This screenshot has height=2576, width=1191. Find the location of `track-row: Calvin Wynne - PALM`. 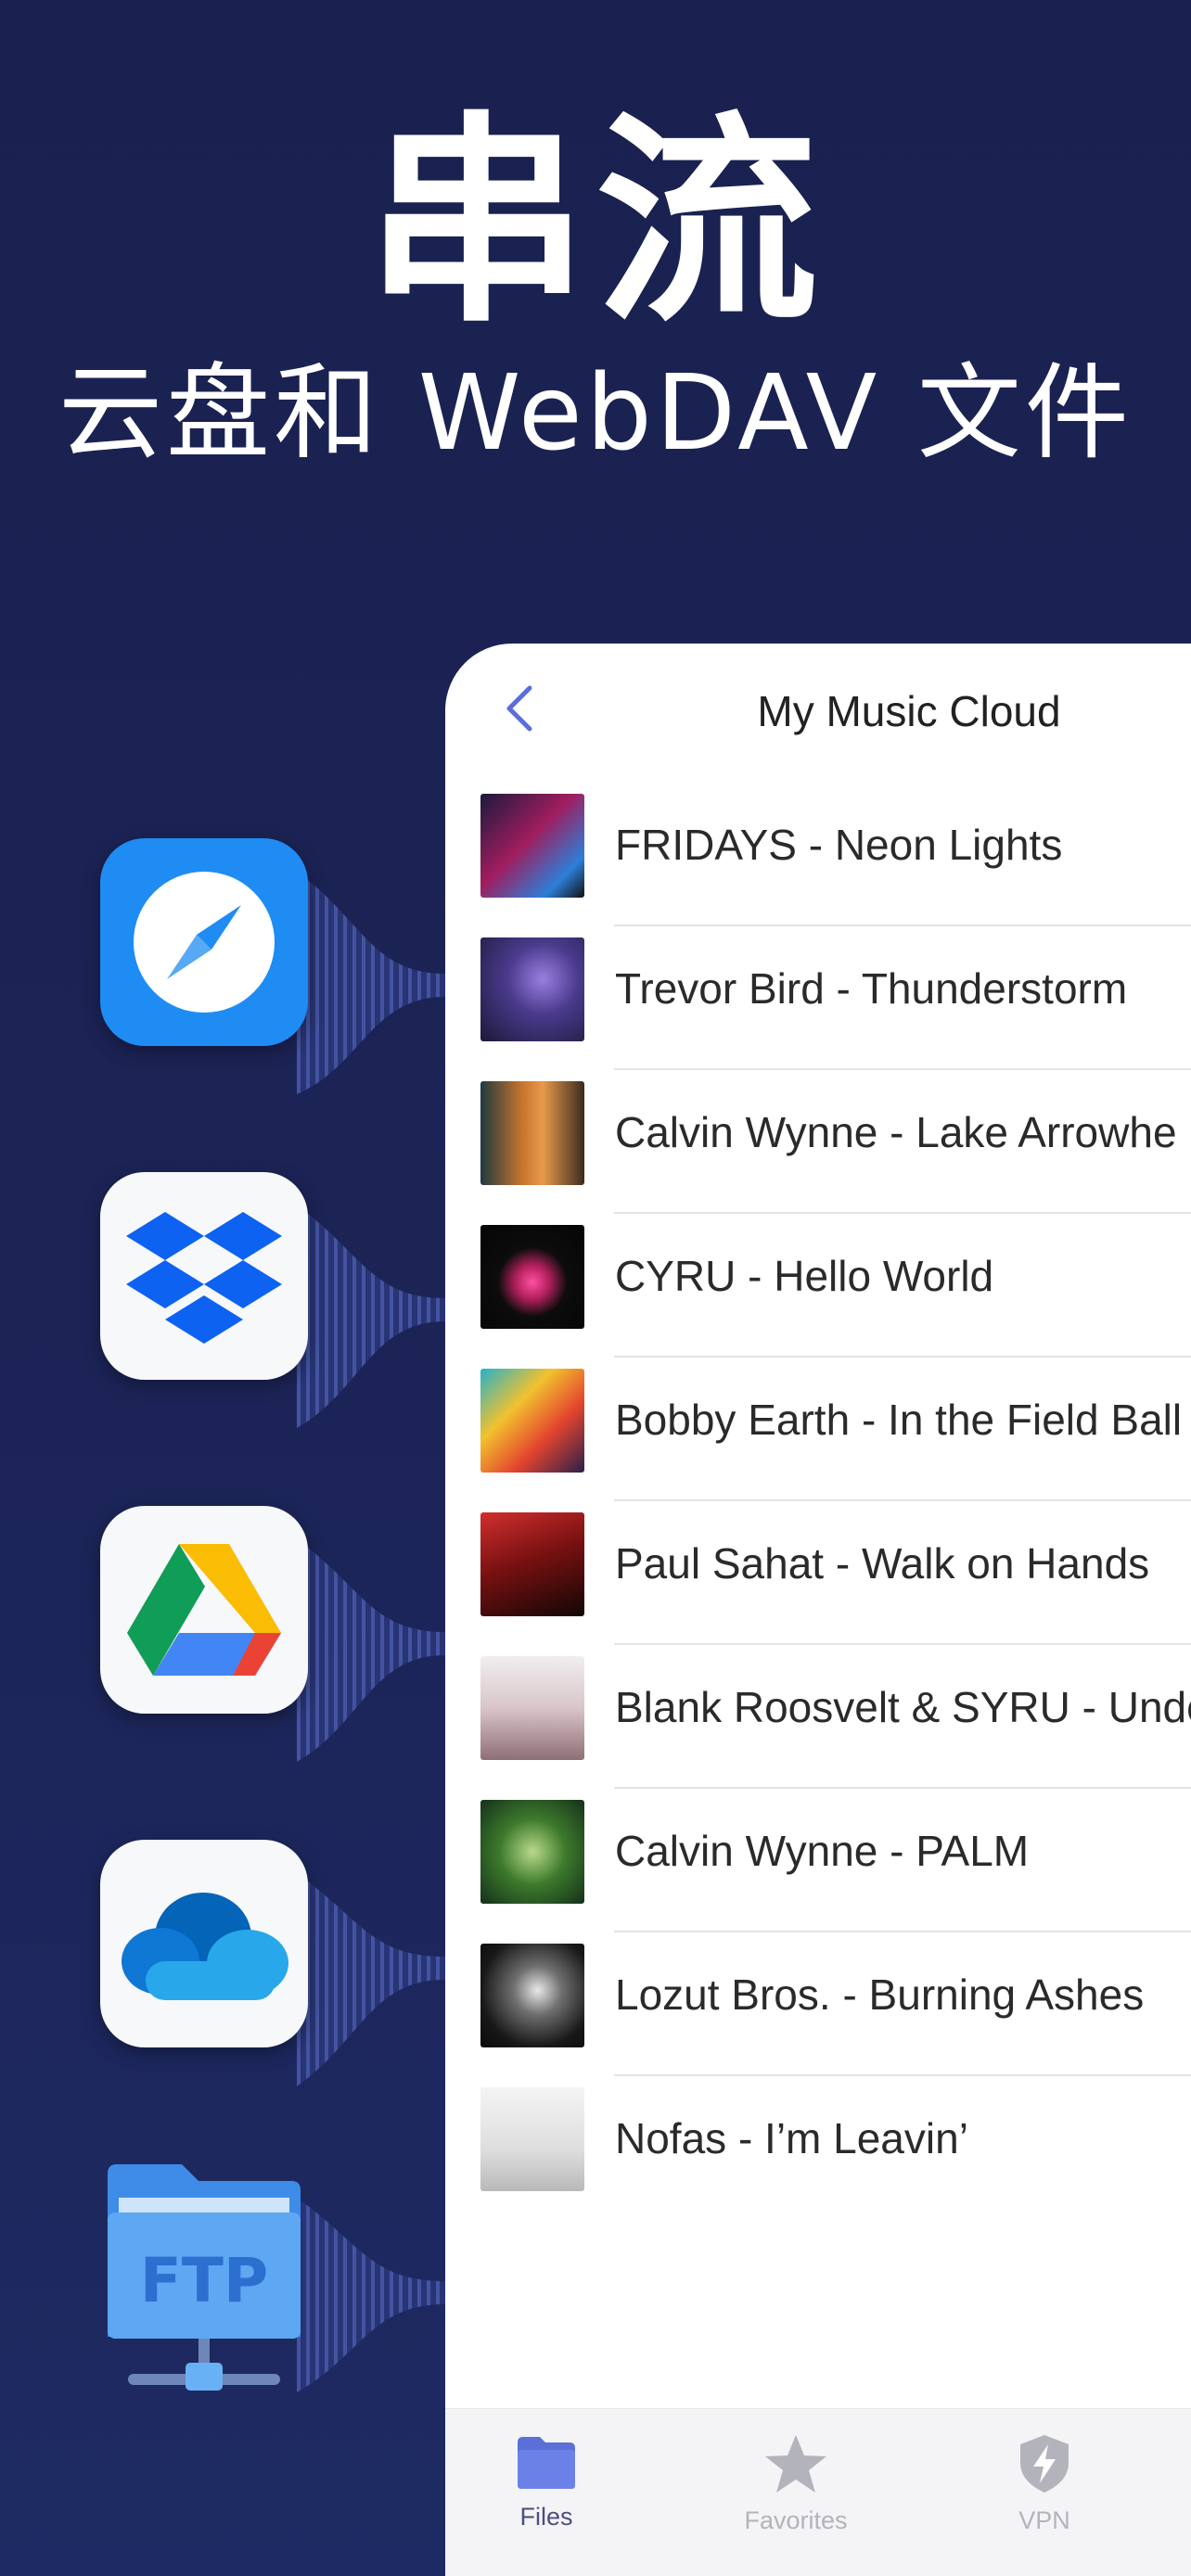

track-row: Calvin Wynne - PALM is located at coordinates (818, 1860).